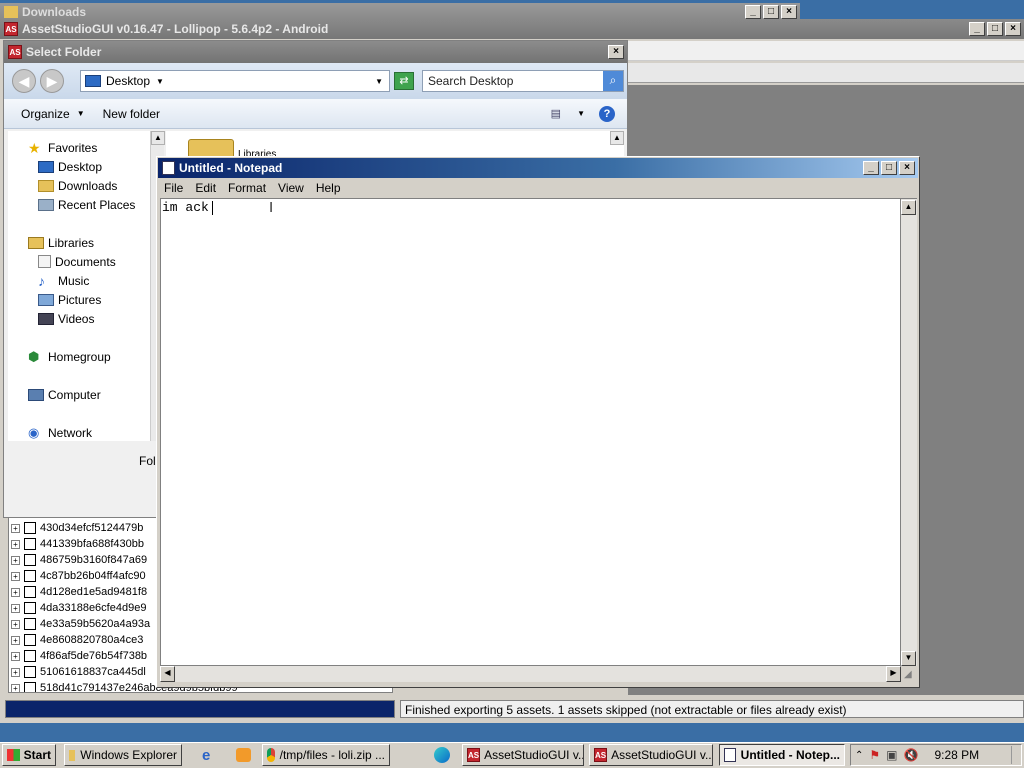 The image size is (1024, 768). I want to click on address-dropdown-icon: ▼, so click(379, 81).